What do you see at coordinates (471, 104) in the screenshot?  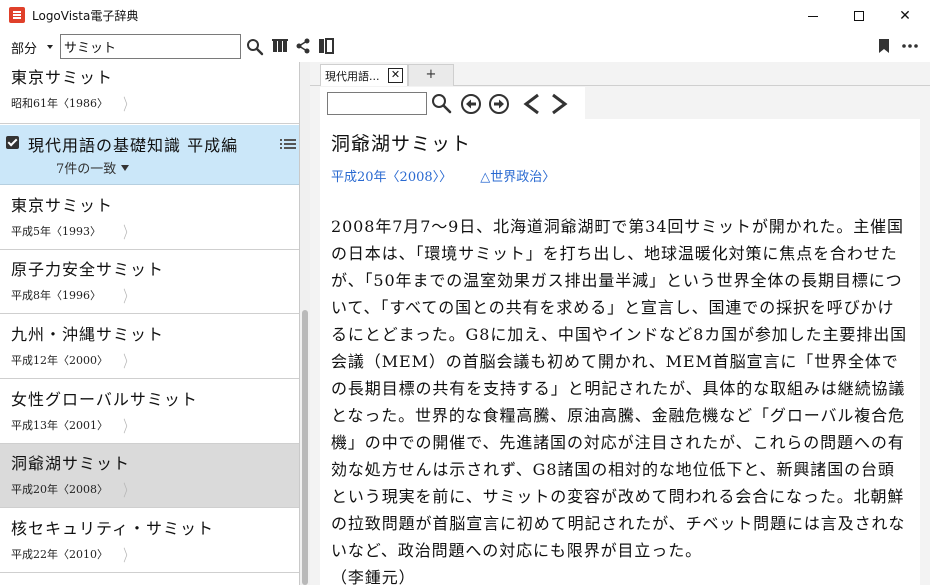 I see `previous-match-icon` at bounding box center [471, 104].